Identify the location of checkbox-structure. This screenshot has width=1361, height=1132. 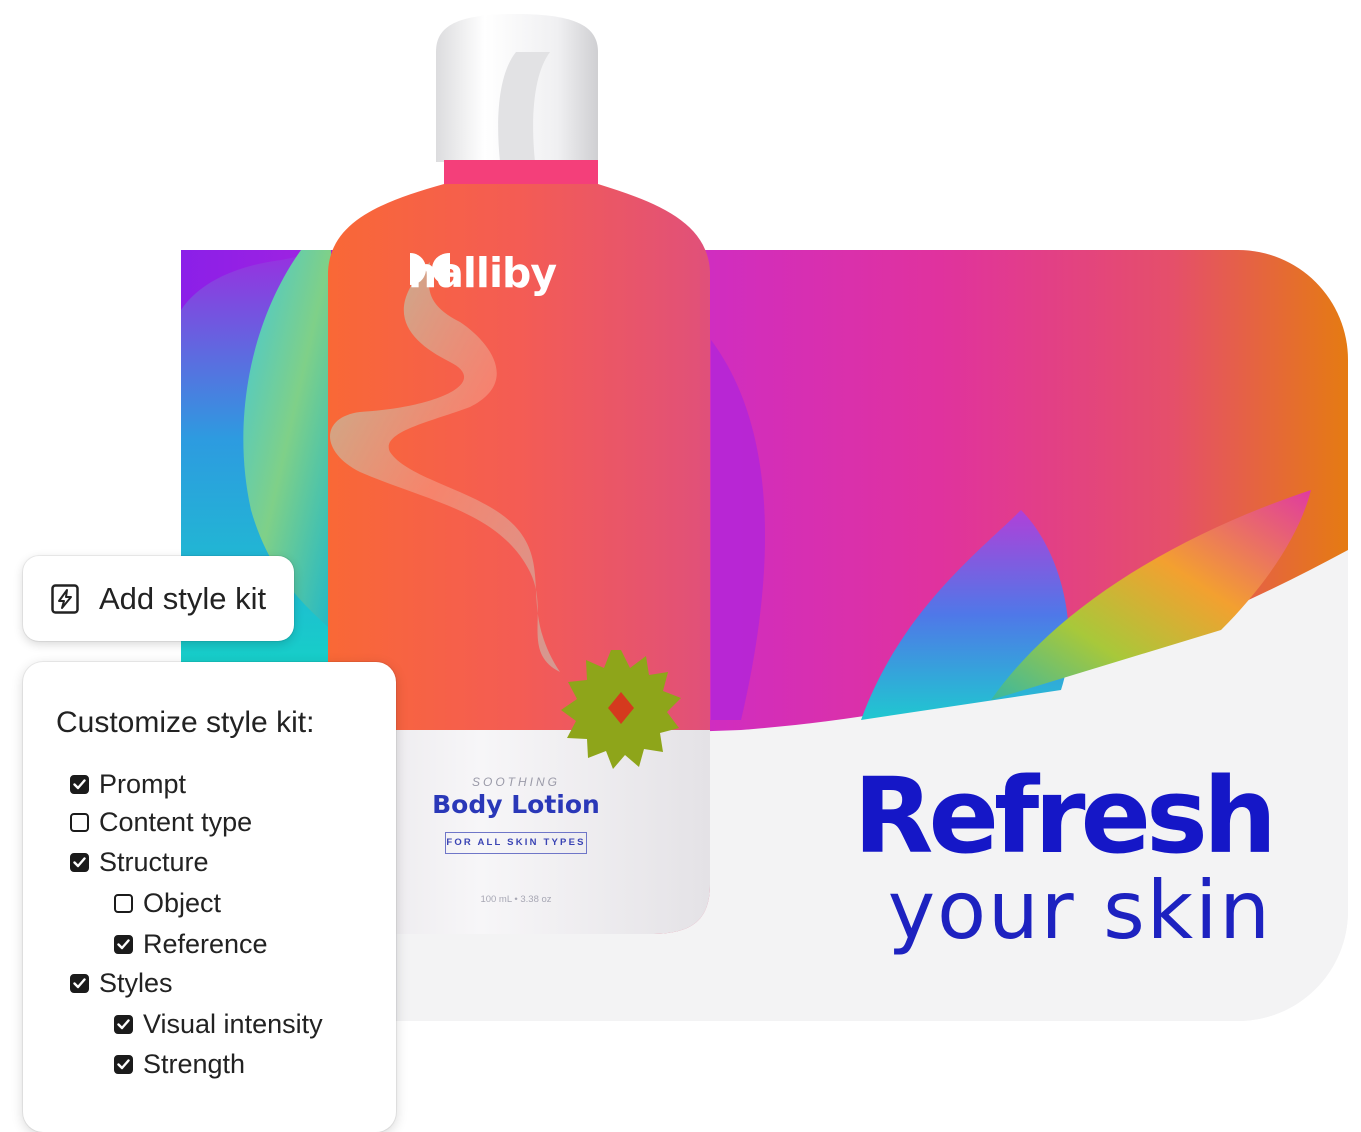
(79, 862).